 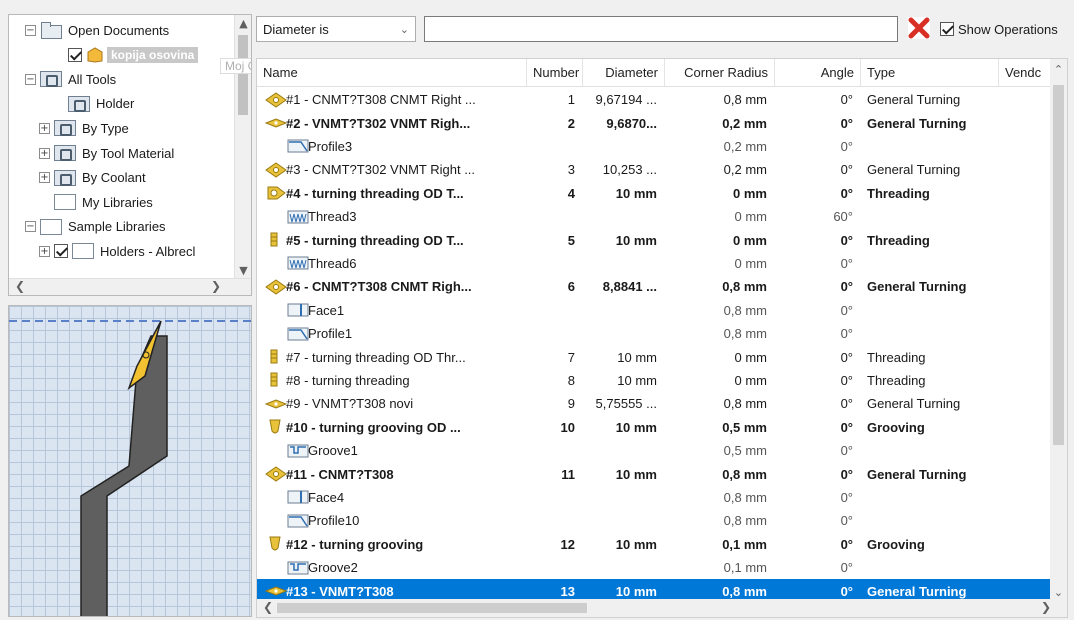 I want to click on scroll-down-icon: ⌄, so click(x=1058, y=592).